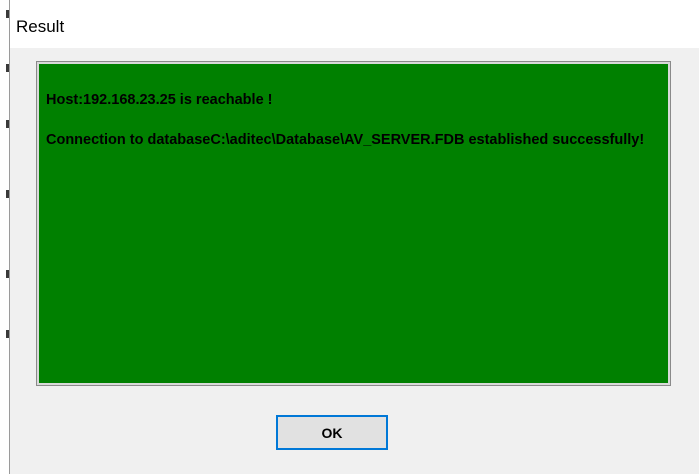  Describe the element at coordinates (5, 237) in the screenshot. I see `background-window-edge` at that location.